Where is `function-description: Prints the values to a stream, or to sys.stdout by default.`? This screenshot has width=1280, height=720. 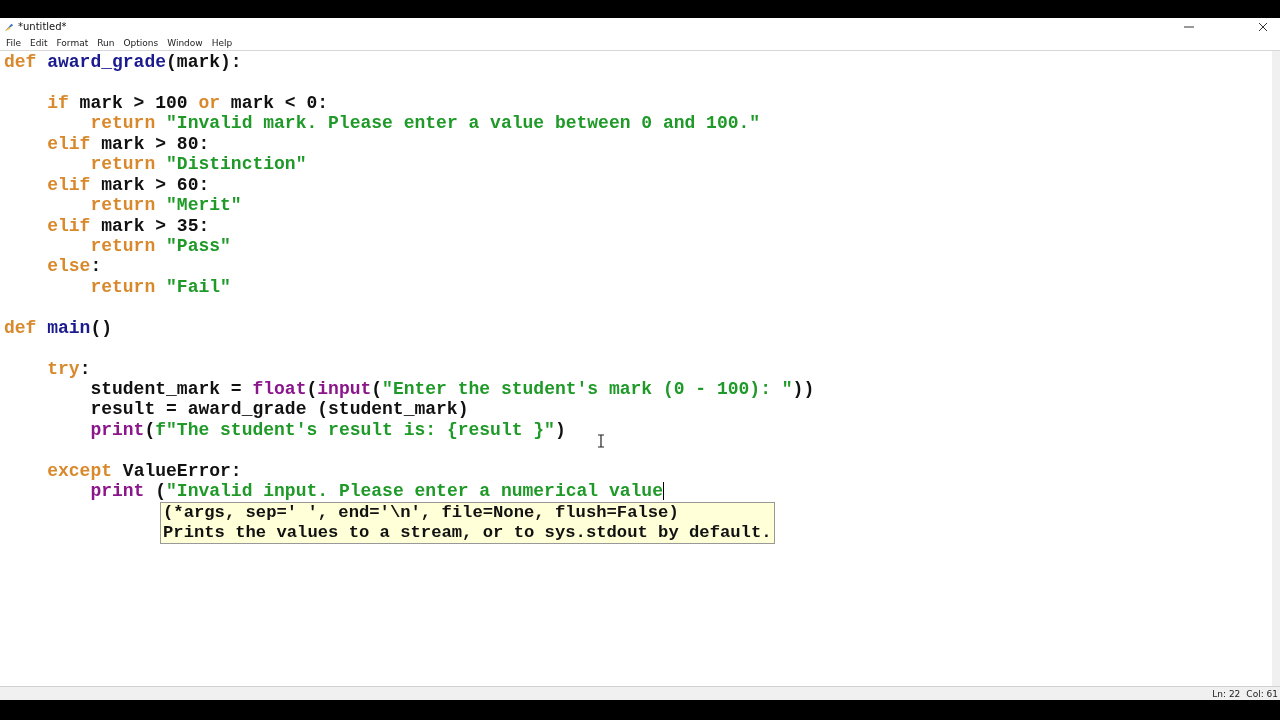 function-description: Prints the values to a stream, or to sys.stdout by default. is located at coordinates (467, 532).